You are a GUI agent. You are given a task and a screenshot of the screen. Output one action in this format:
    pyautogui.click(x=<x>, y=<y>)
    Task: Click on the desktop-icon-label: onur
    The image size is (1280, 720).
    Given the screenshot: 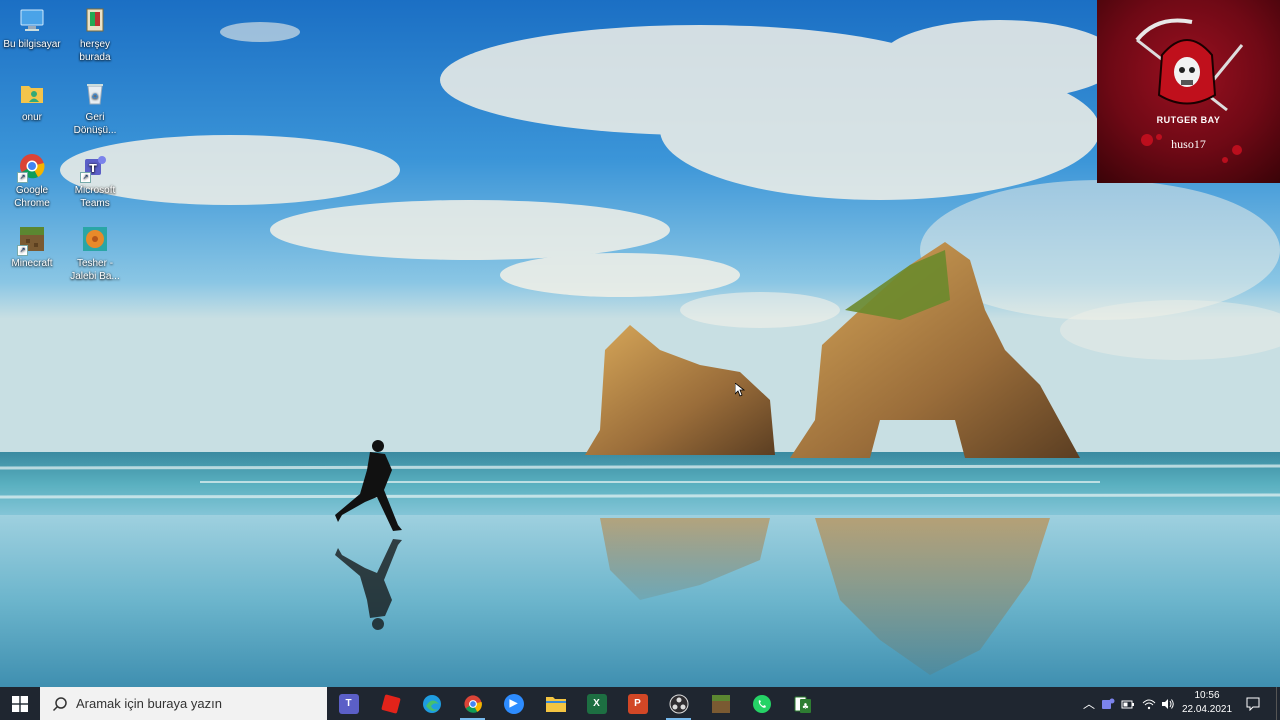 What is the action you would take?
    pyautogui.click(x=31, y=117)
    